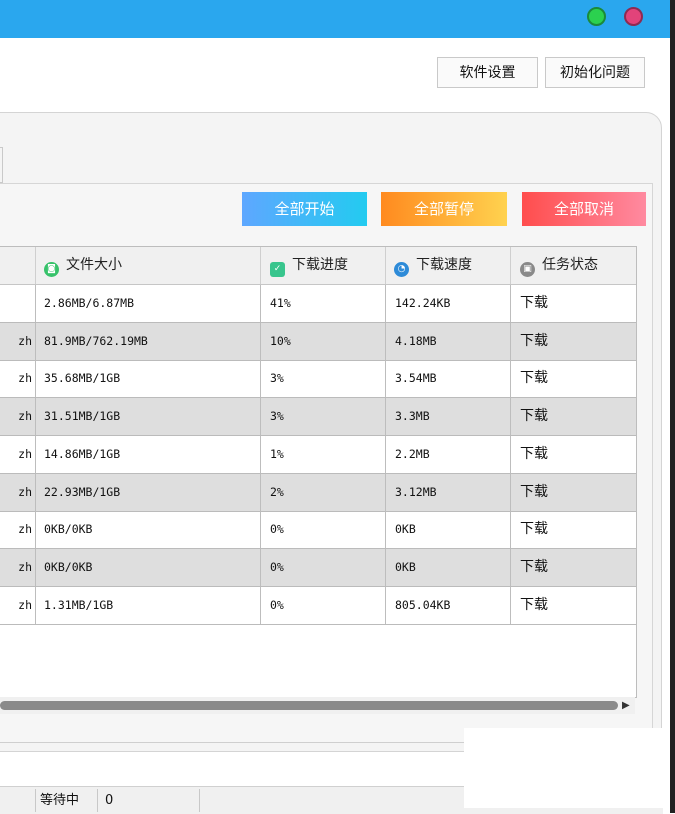 The image size is (675, 814). I want to click on waiting-label: 等待中, so click(60, 800).